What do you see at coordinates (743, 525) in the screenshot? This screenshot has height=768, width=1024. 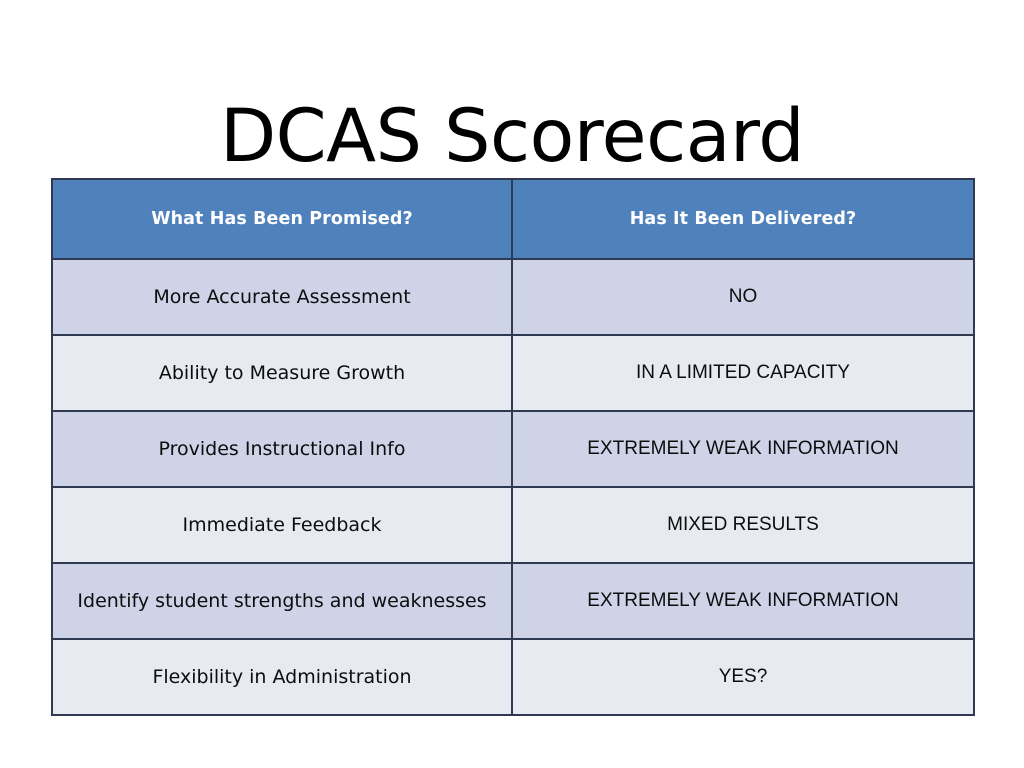 I see `cell-delivered: MIXED RESULTS` at bounding box center [743, 525].